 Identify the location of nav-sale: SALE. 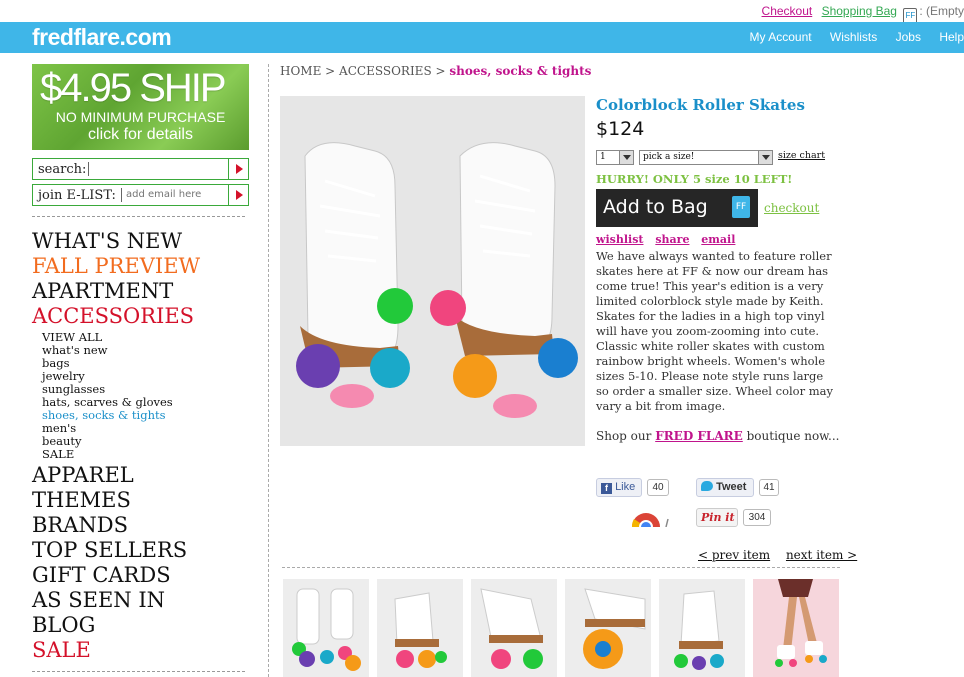
(141, 650).